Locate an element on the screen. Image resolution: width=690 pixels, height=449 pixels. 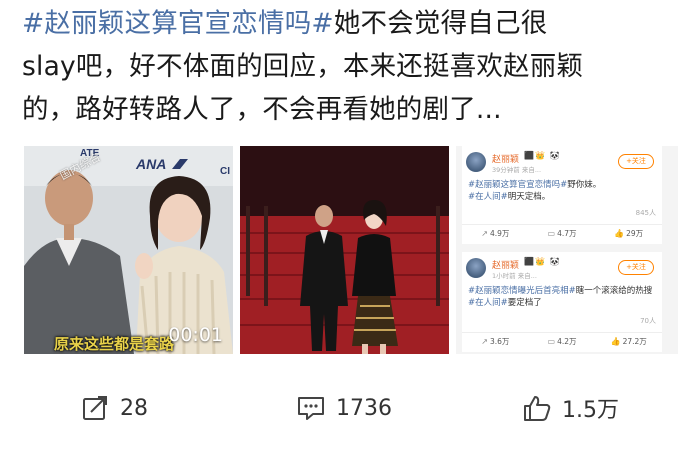
post-hashtag: #赵丽颖这算官宣恋情吗# is located at coordinates (178, 23).